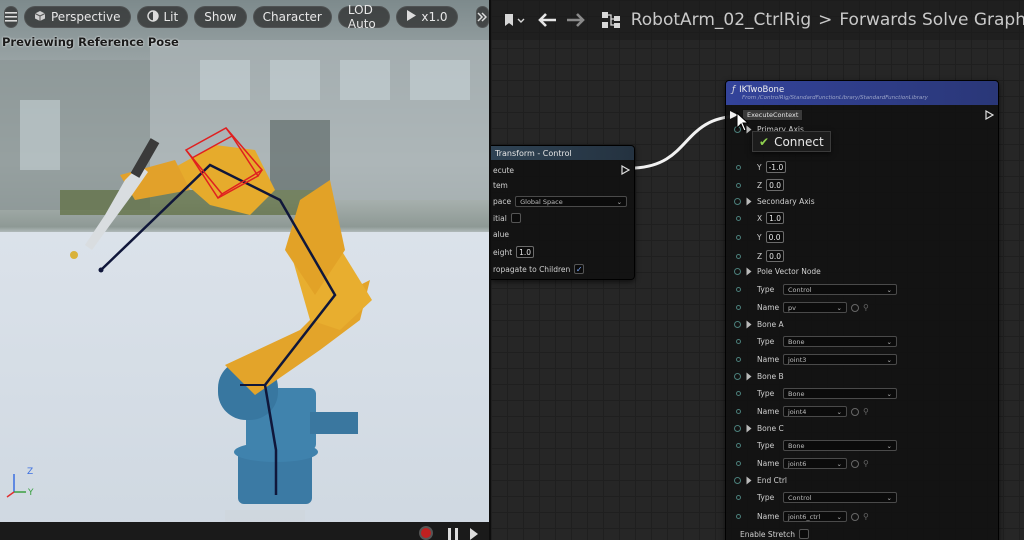 Image resolution: width=1024 pixels, height=540 pixels. Describe the element at coordinates (792, 307) in the screenshot. I see `pole-name-value: pv` at that location.